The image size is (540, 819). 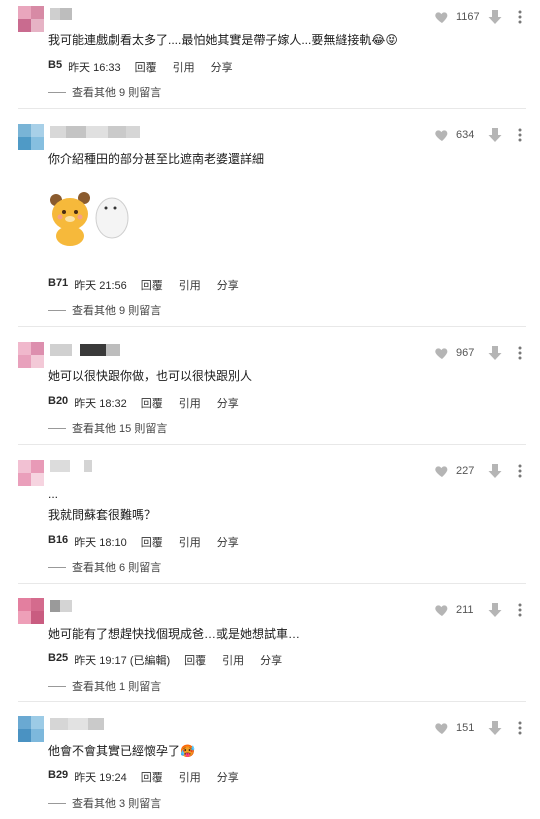 I want to click on comment-meta: B25 昨天 19:17 (已編輯) 回覆 引用 分享, so click(x=173, y=660).